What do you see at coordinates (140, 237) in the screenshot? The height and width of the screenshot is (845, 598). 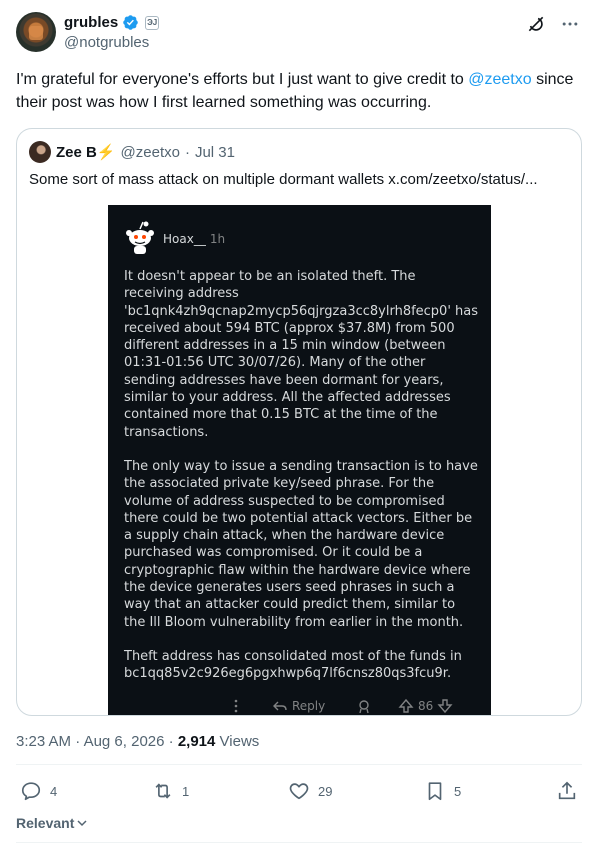 I see `reddit-snoo-icon` at bounding box center [140, 237].